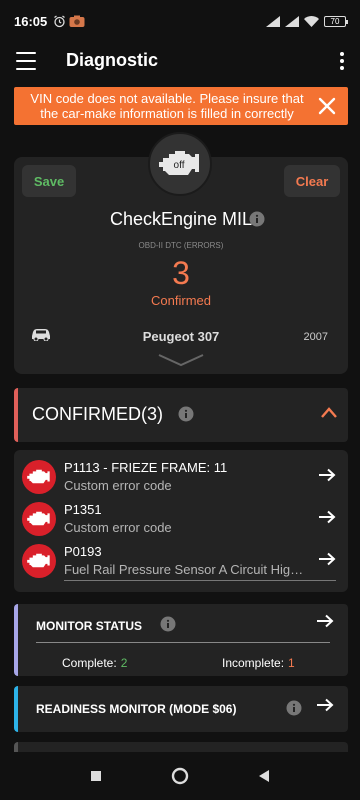 The height and width of the screenshot is (800, 360). I want to click on engine-status-indicator: off, so click(180, 164).